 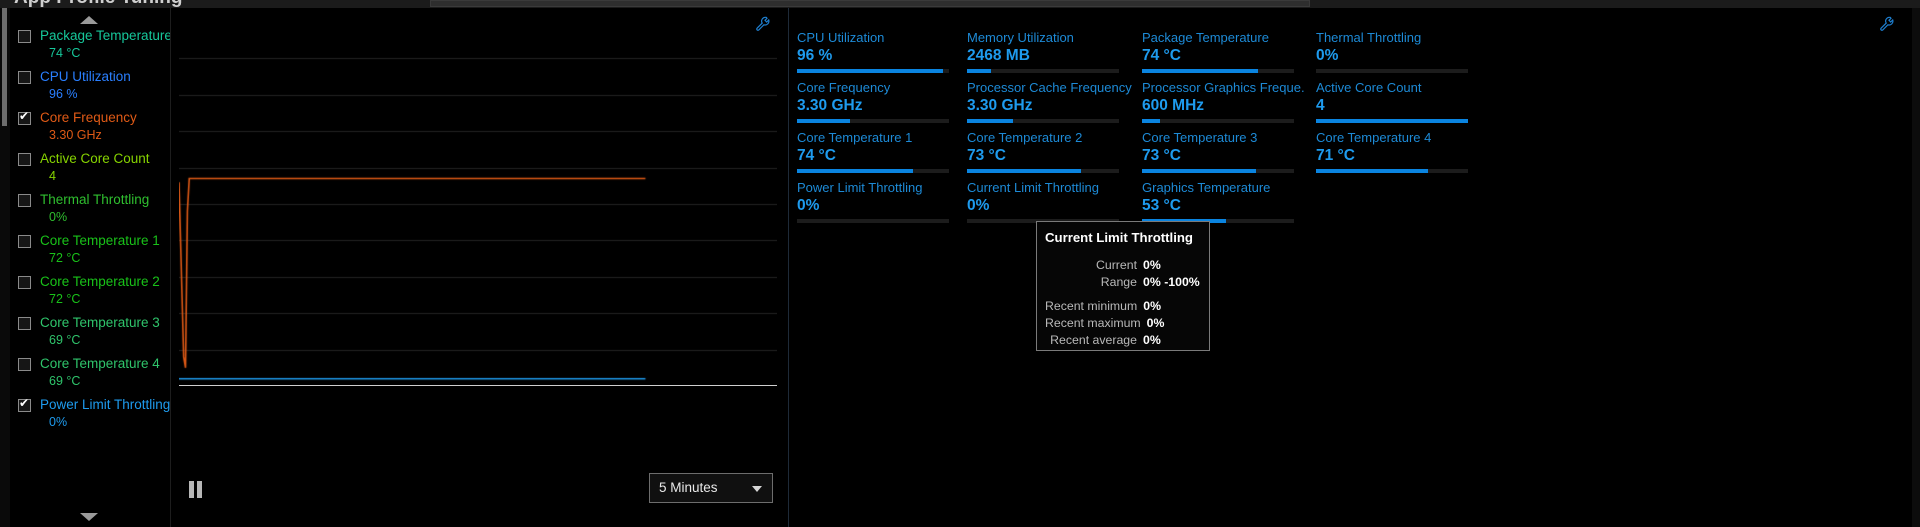 What do you see at coordinates (1033, 187) in the screenshot?
I see `metric-card-label: Current Limit Throttling` at bounding box center [1033, 187].